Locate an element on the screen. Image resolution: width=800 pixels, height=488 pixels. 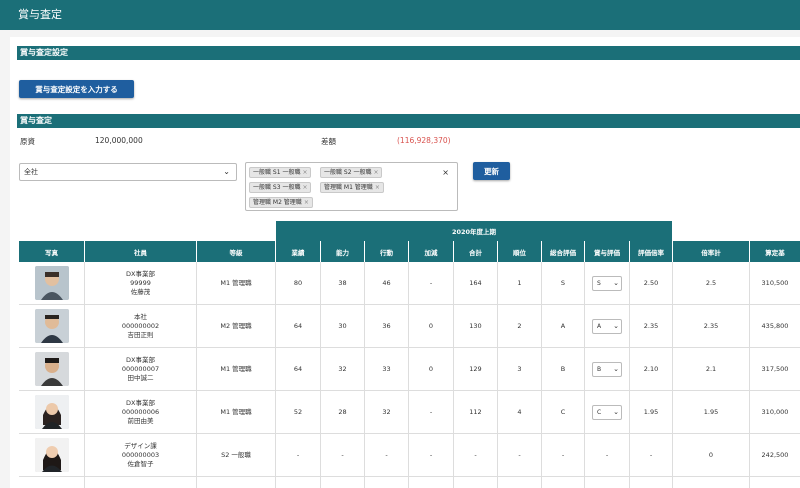
col-header-overall: 総合評価 is located at coordinates (563, 251).